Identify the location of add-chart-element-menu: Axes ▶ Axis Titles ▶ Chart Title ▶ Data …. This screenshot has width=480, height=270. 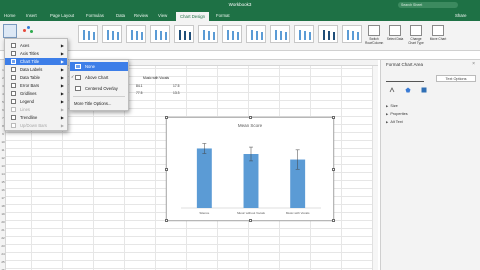
(36, 84).